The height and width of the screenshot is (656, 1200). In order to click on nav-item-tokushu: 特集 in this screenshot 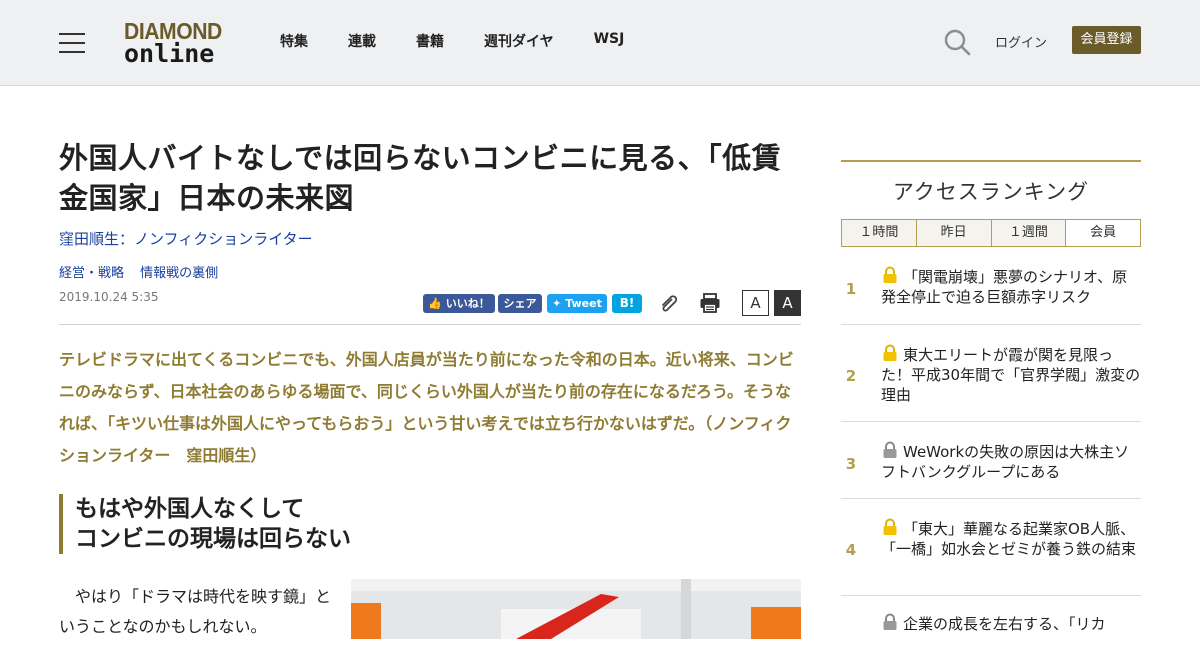, I will do `click(294, 41)`.